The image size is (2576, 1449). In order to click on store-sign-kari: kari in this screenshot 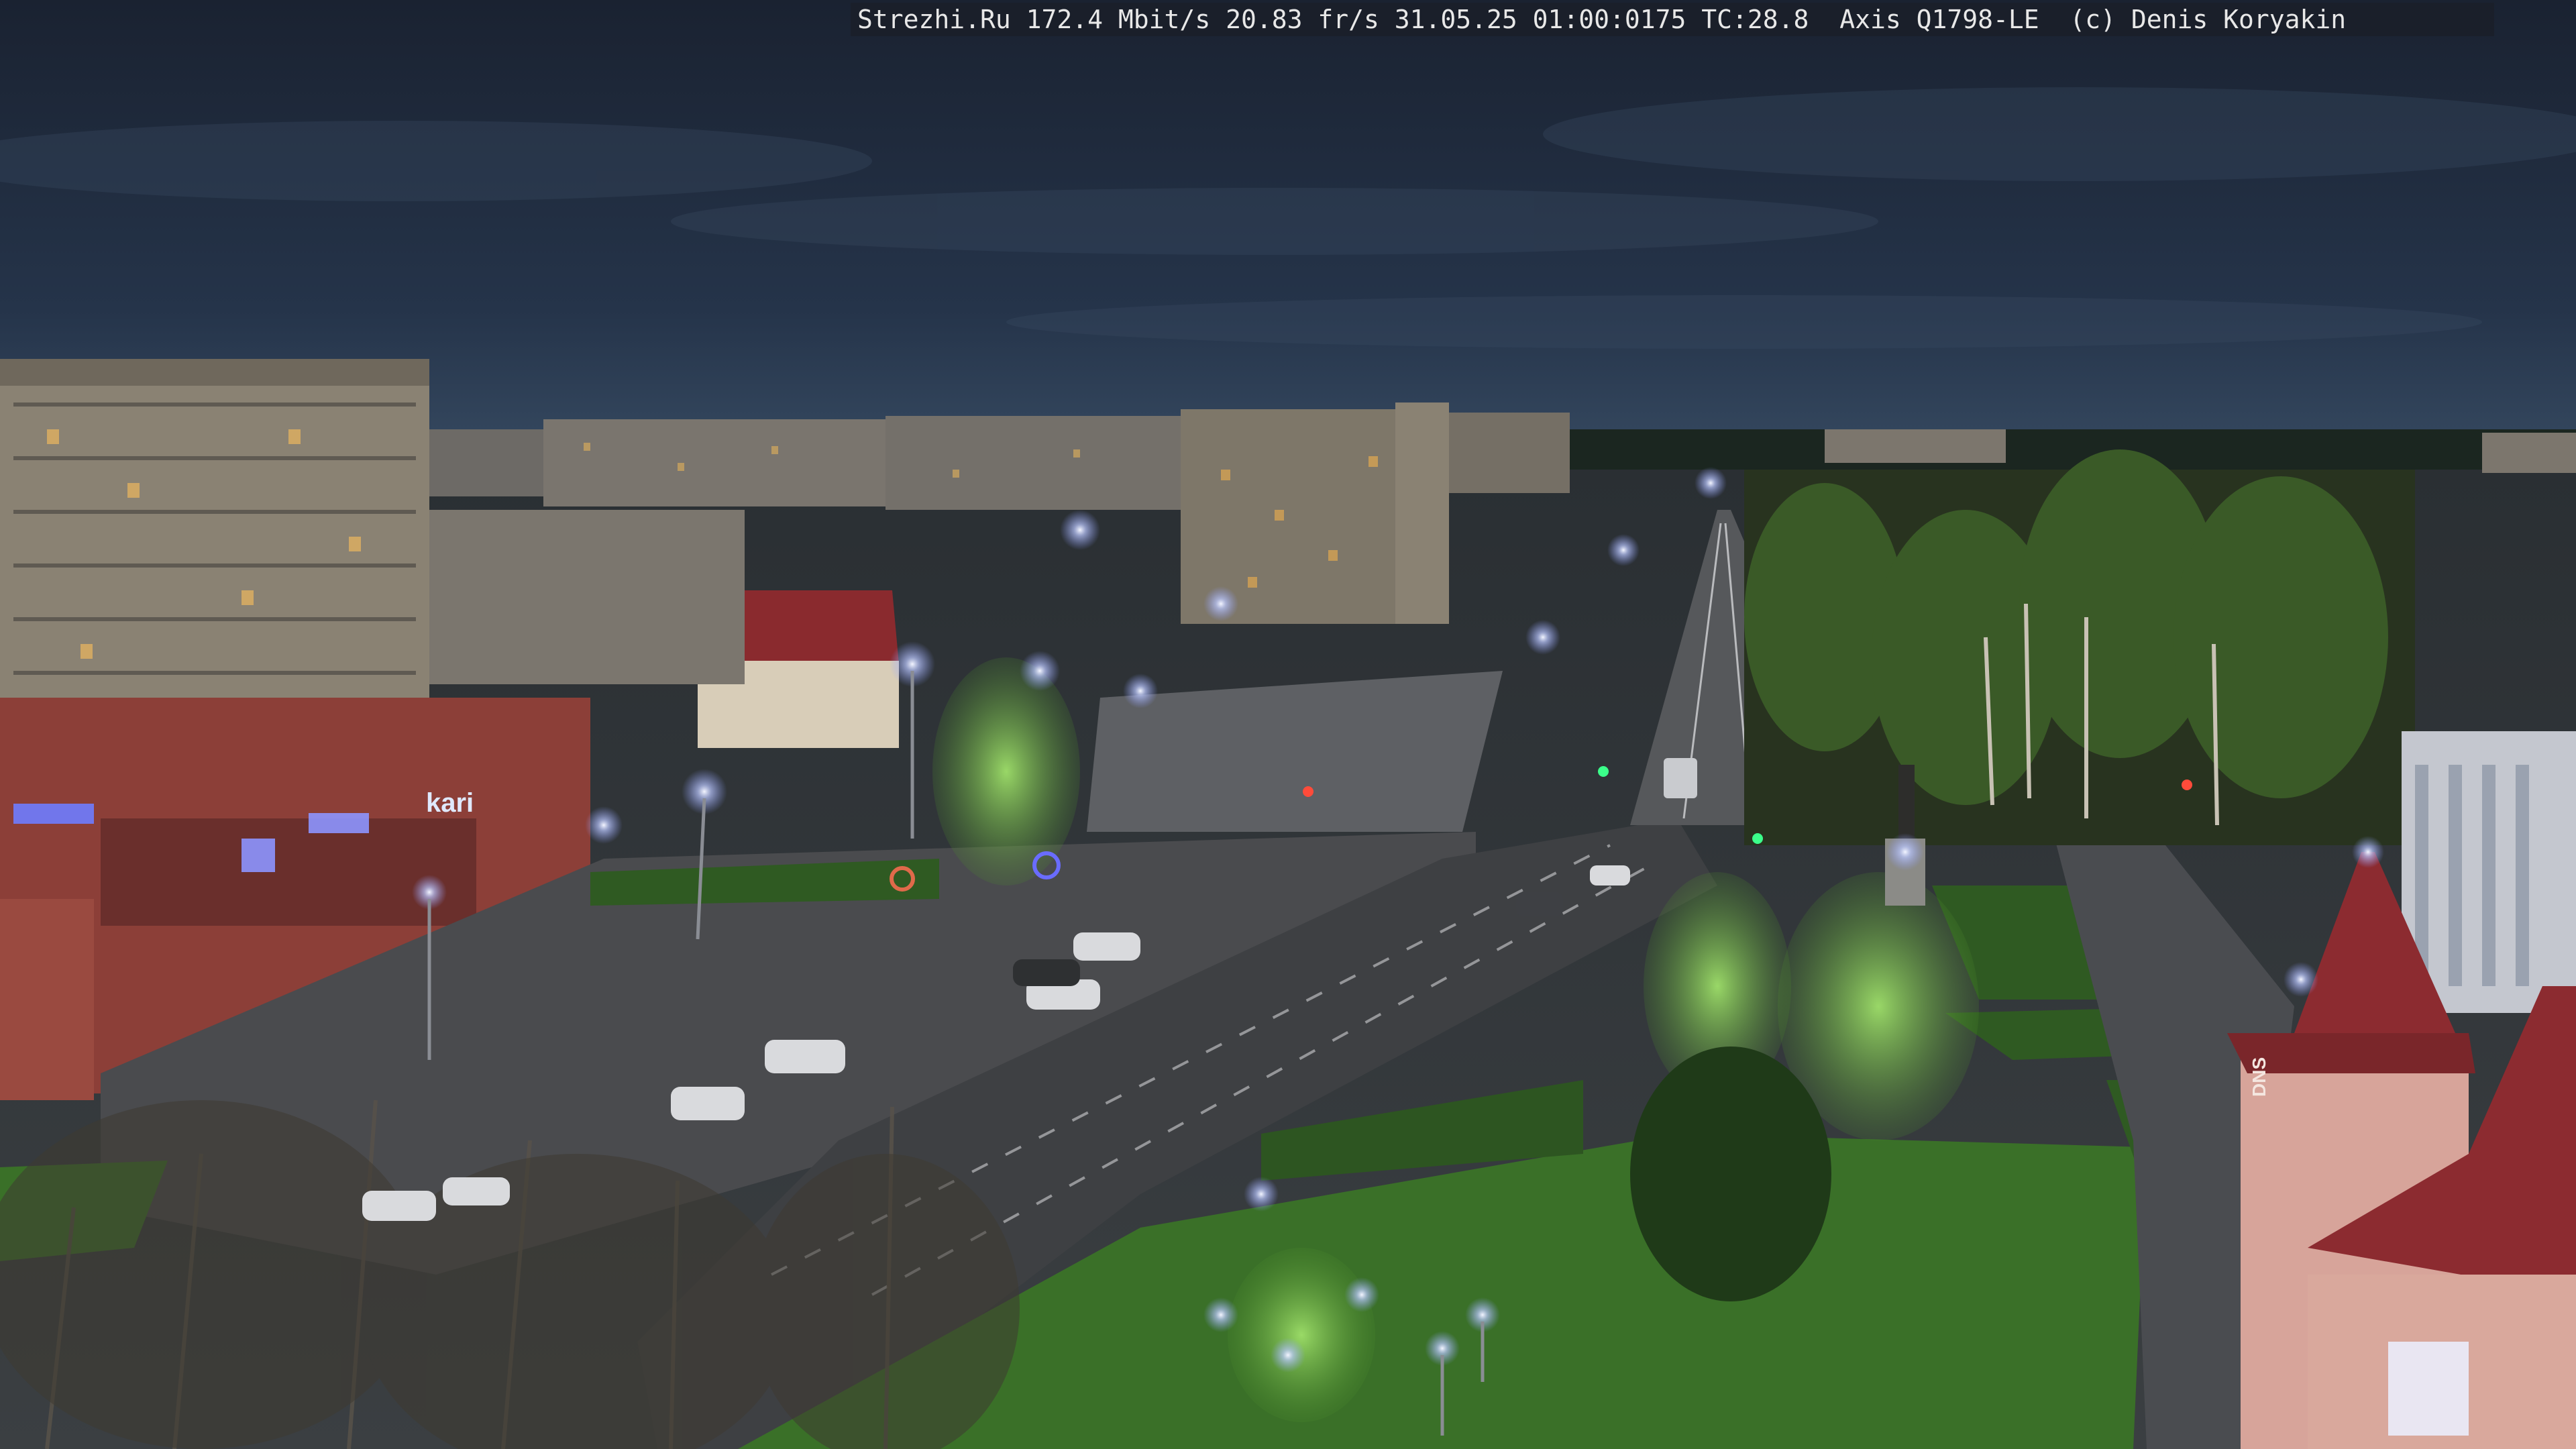, I will do `click(450, 803)`.